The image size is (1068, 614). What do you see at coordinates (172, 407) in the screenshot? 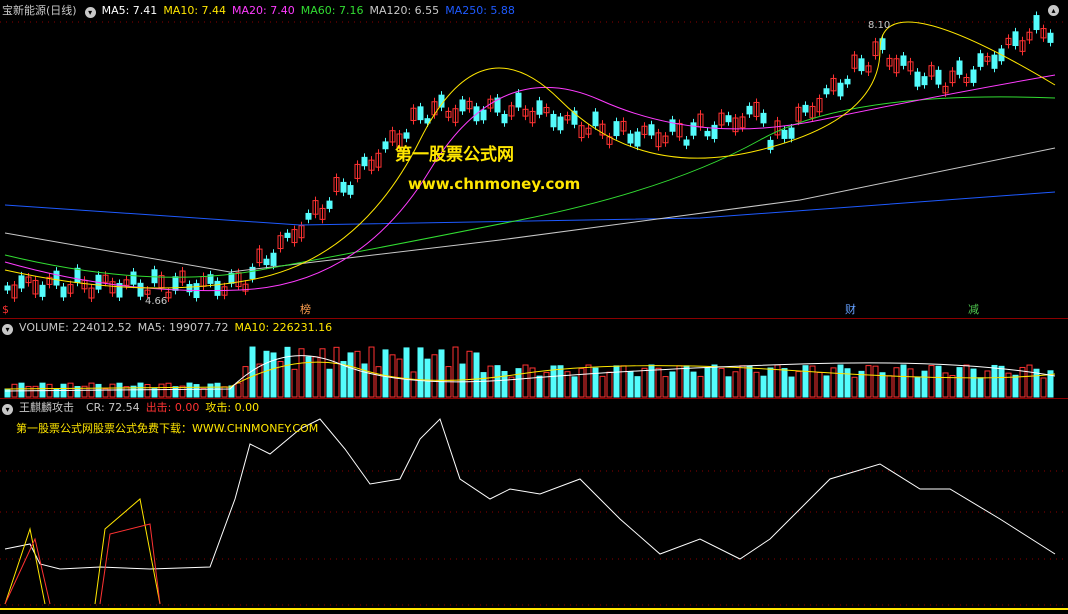
I see `out-value: 出击: 0.00` at bounding box center [172, 407].